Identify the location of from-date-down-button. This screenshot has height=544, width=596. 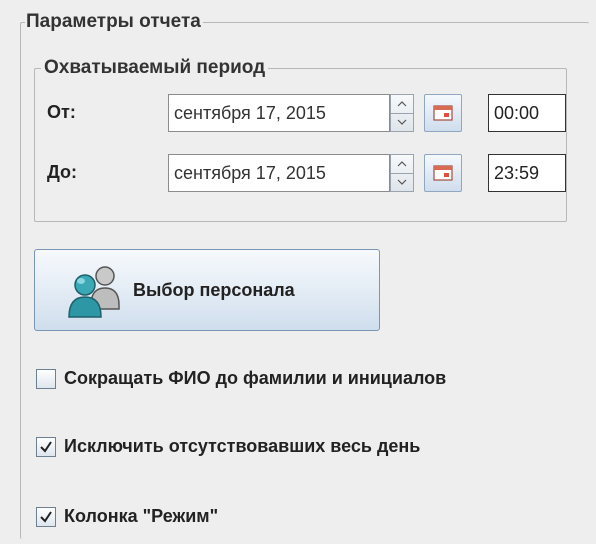
(402, 122).